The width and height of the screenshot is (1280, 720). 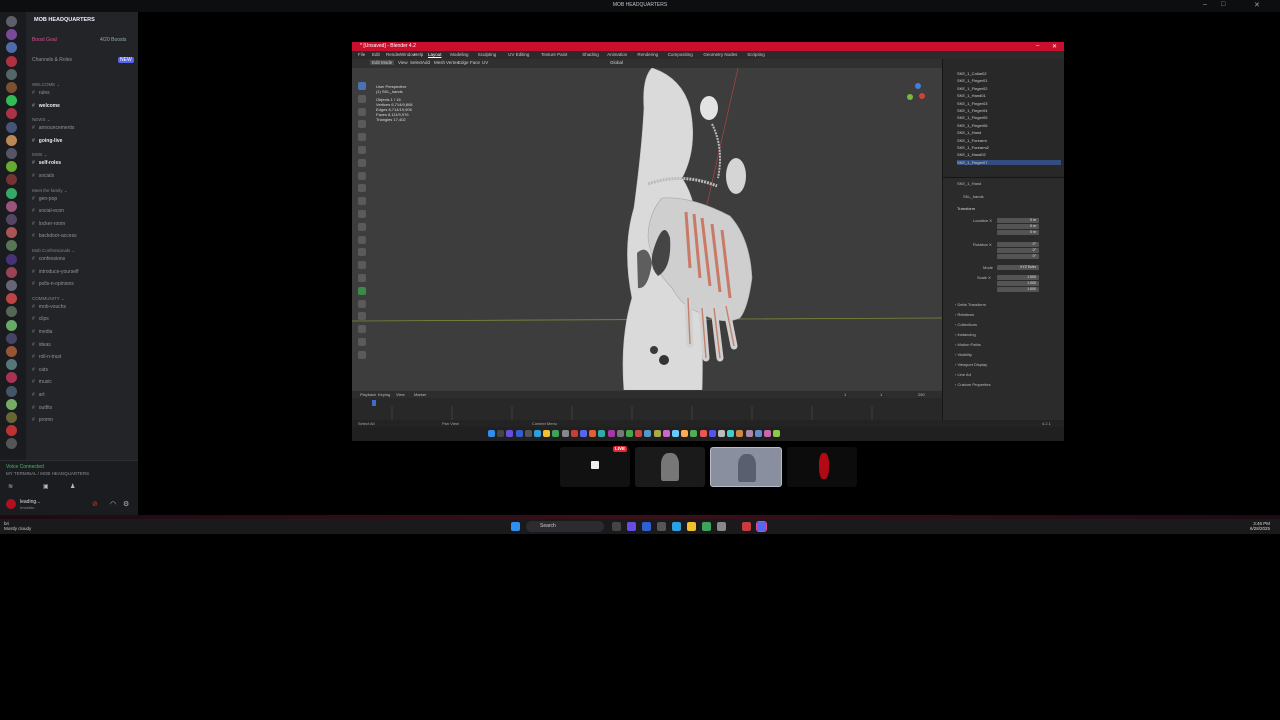 What do you see at coordinates (126, 504) in the screenshot?
I see `gear-icon: ⚙` at bounding box center [126, 504].